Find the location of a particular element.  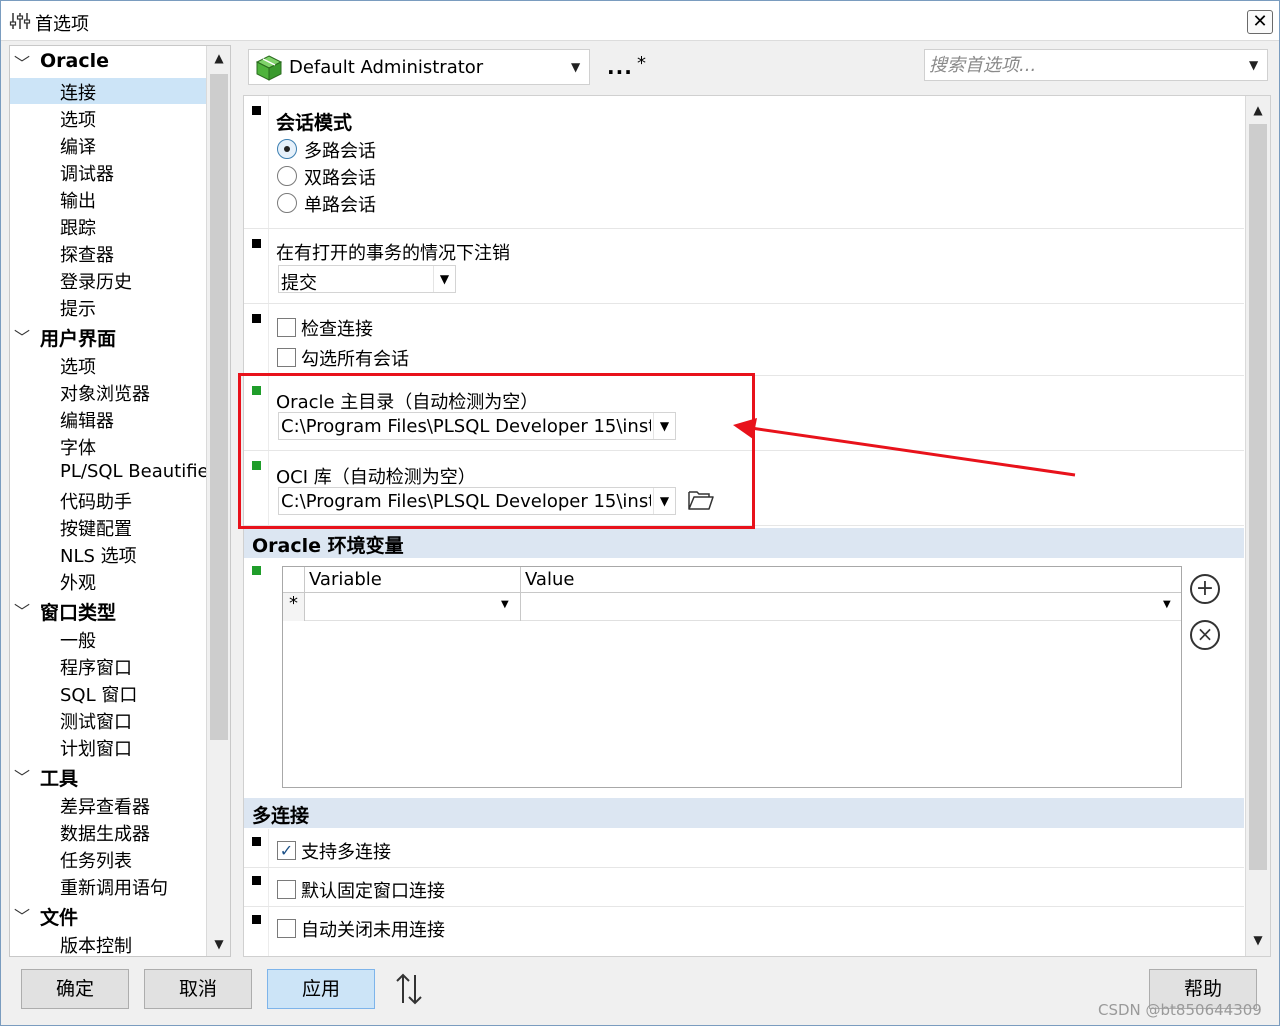

row-indicator: * is located at coordinates (294, 607).